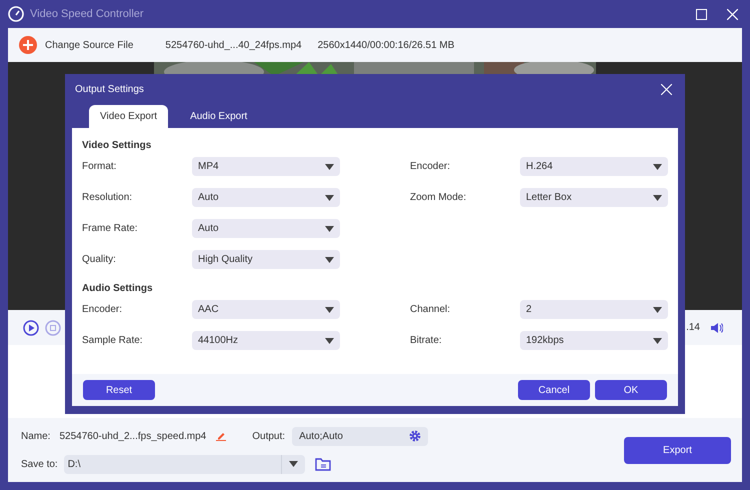 The height and width of the screenshot is (490, 750). Describe the element at coordinates (594, 309) in the screenshot. I see `dropdown: 2` at that location.